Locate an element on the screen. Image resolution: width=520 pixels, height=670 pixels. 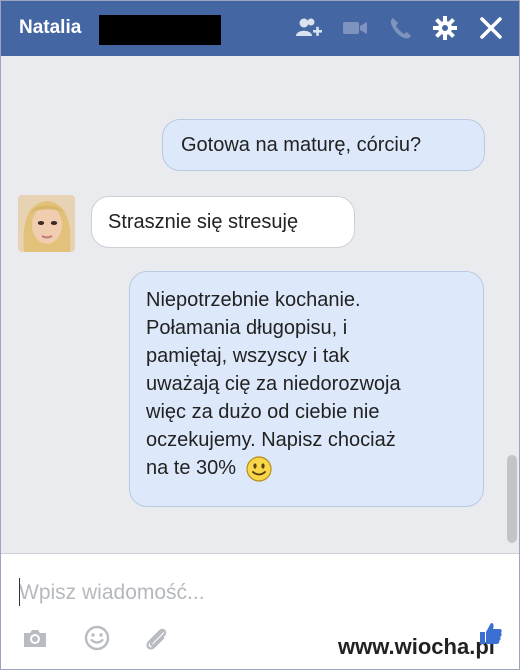
video-call-icon is located at coordinates (355, 28).